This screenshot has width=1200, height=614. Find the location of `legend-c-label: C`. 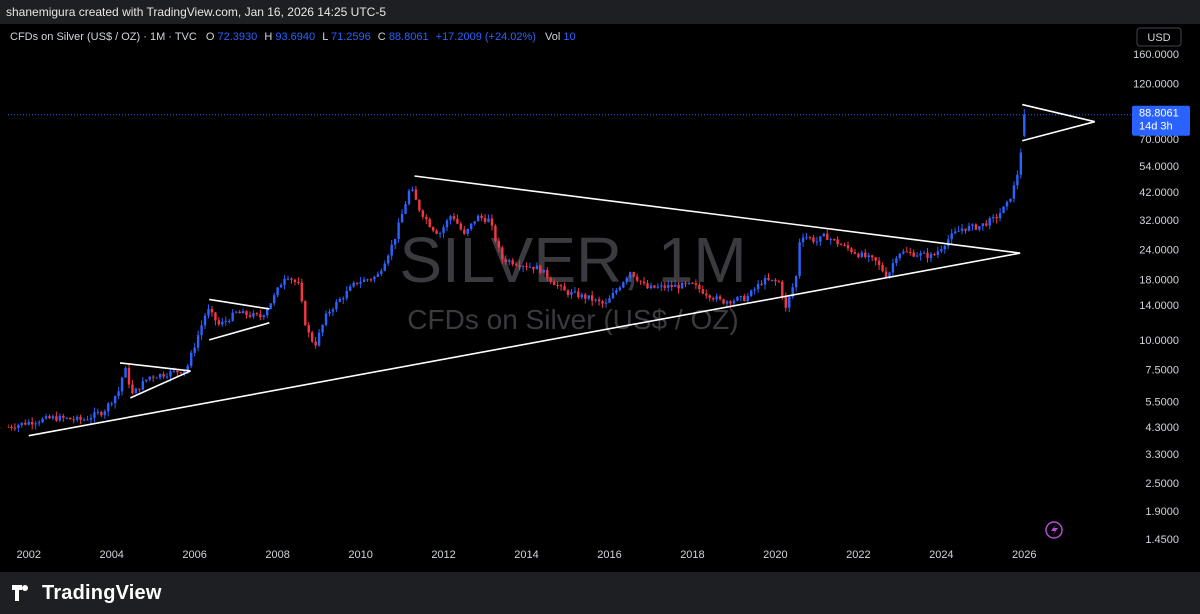

legend-c-label: C is located at coordinates (382, 37).